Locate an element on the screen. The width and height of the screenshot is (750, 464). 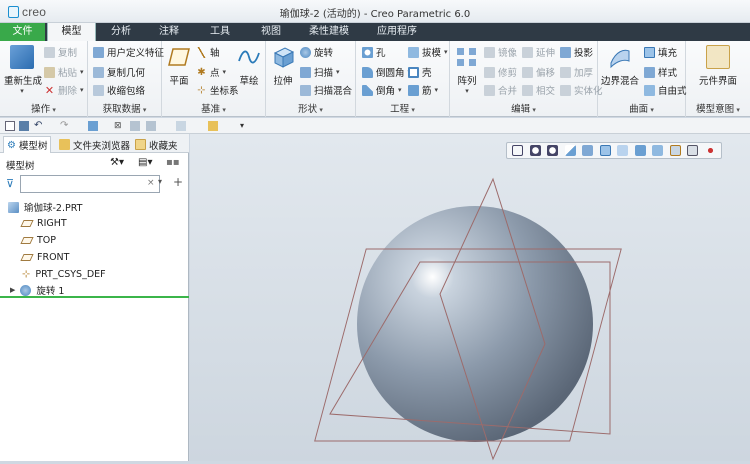
undo-icon: ↶ is located at coordinates (39, 126).